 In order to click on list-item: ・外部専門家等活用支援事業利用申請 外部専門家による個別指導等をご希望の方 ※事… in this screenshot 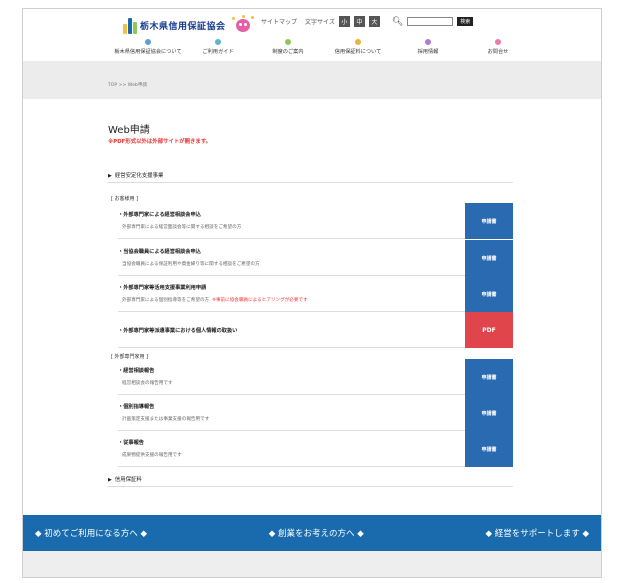, I will do `click(315, 294)`.